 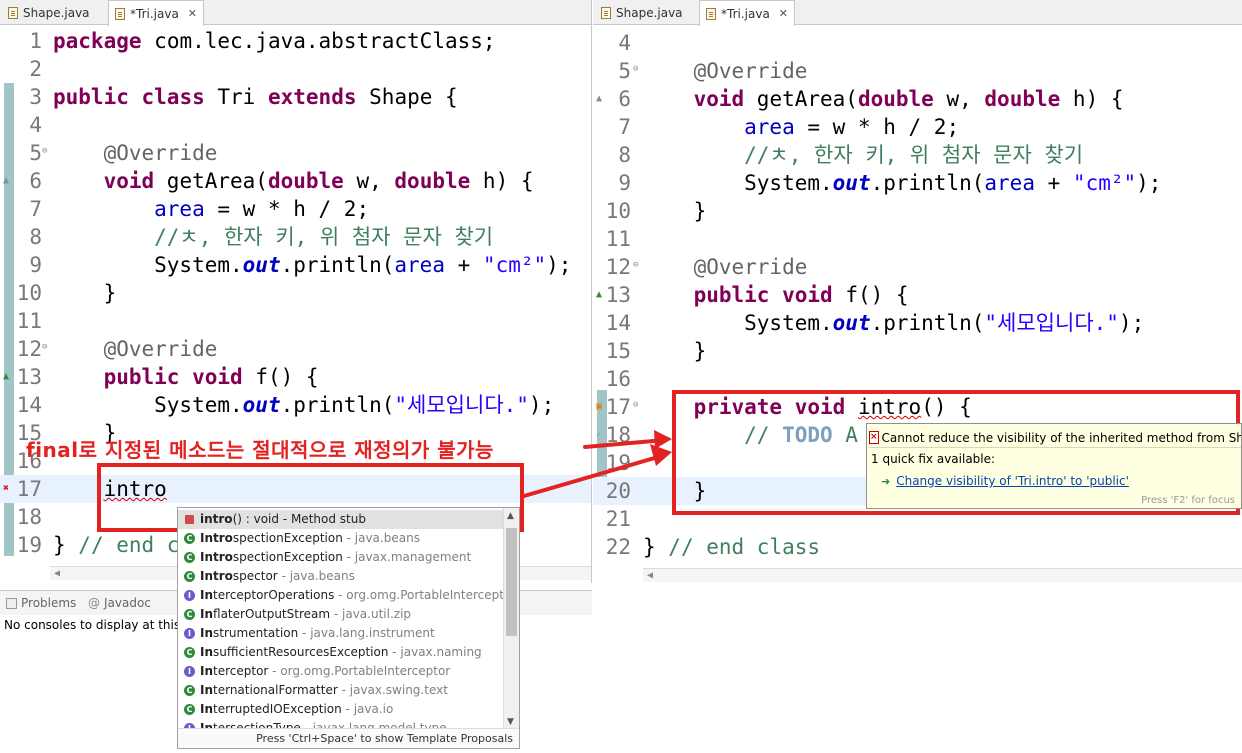 I want to click on scroll-down-icon: ▼, so click(x=510, y=722).